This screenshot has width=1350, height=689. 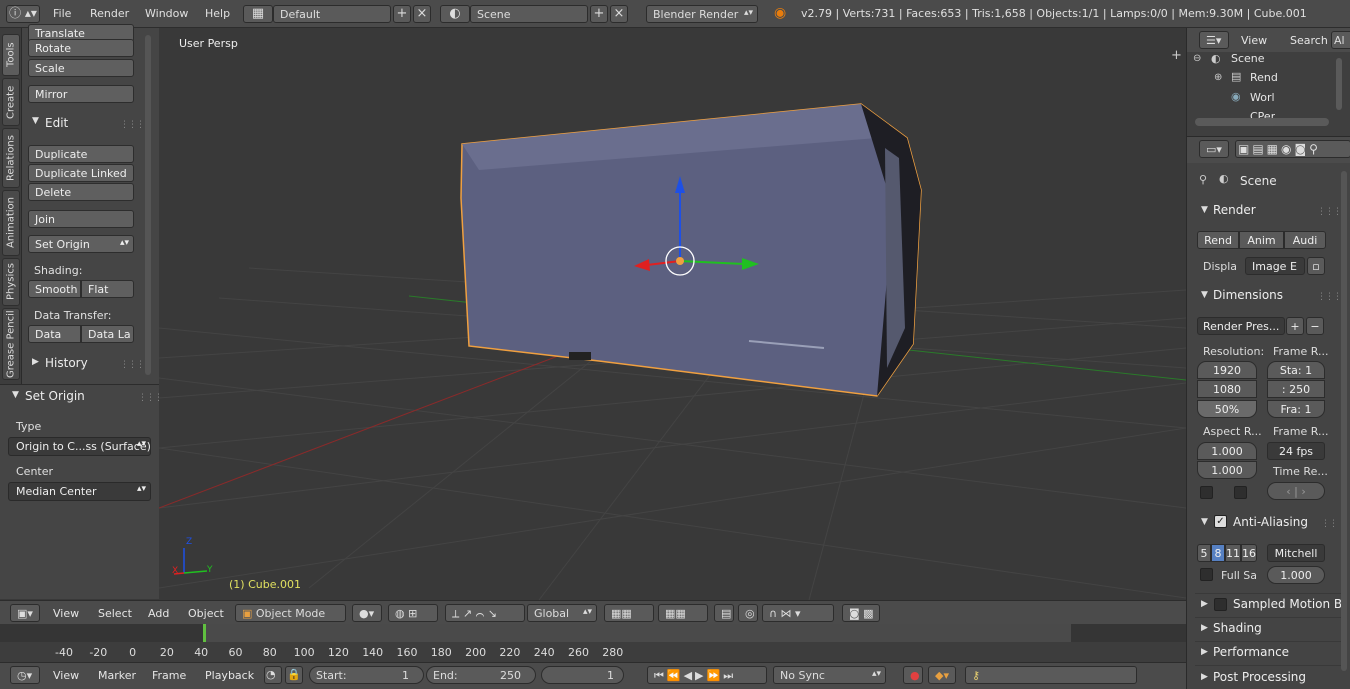 I want to click on start-frame-field: Start: 1, so click(x=366, y=675).